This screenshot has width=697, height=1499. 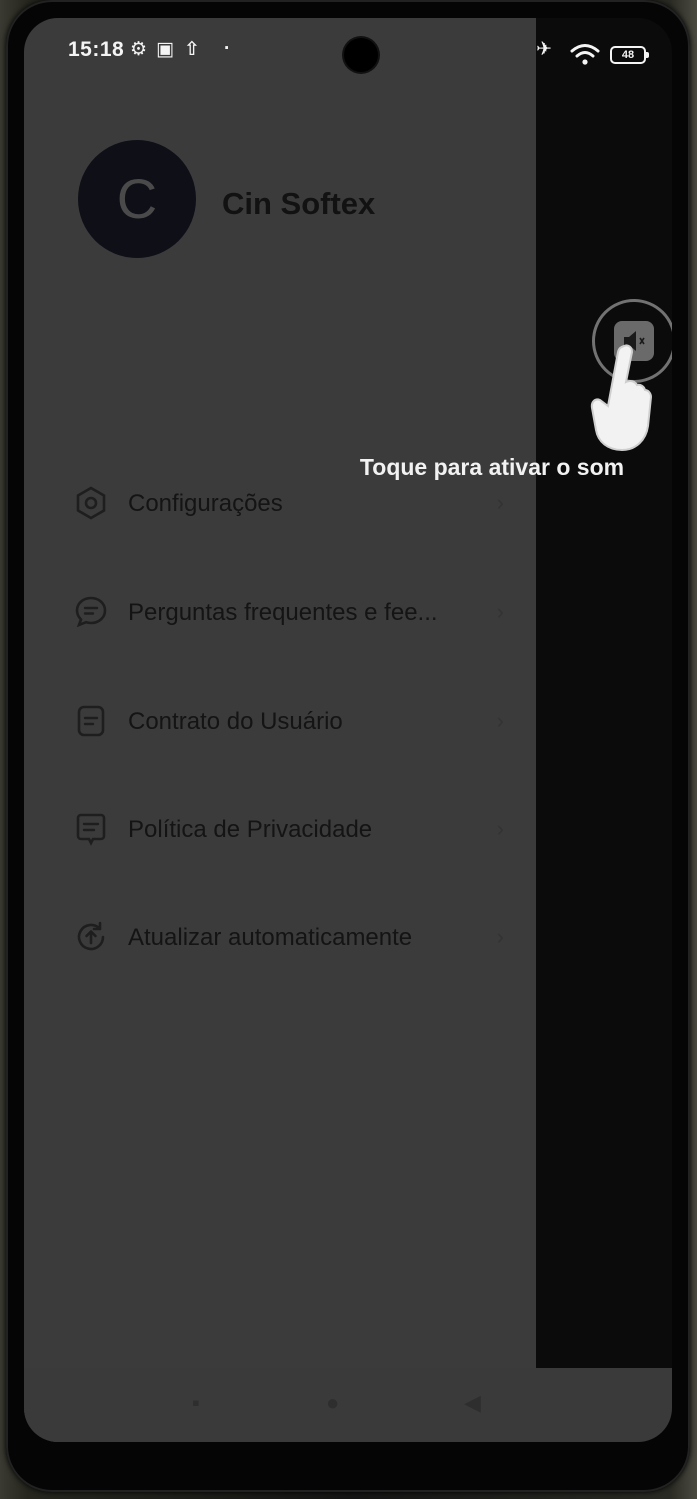 I want to click on chat-bubble-icon, so click(x=91, y=612).